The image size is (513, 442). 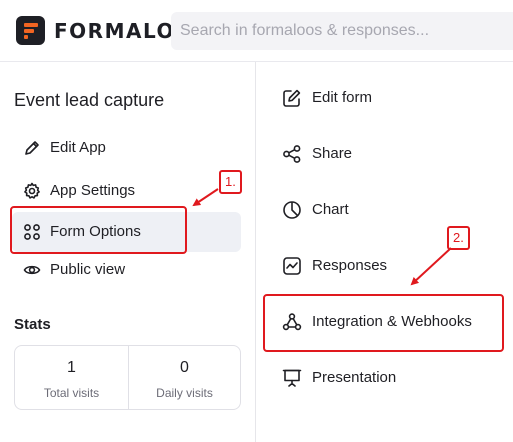 I want to click on step-1-arrow, so click(x=205, y=197).